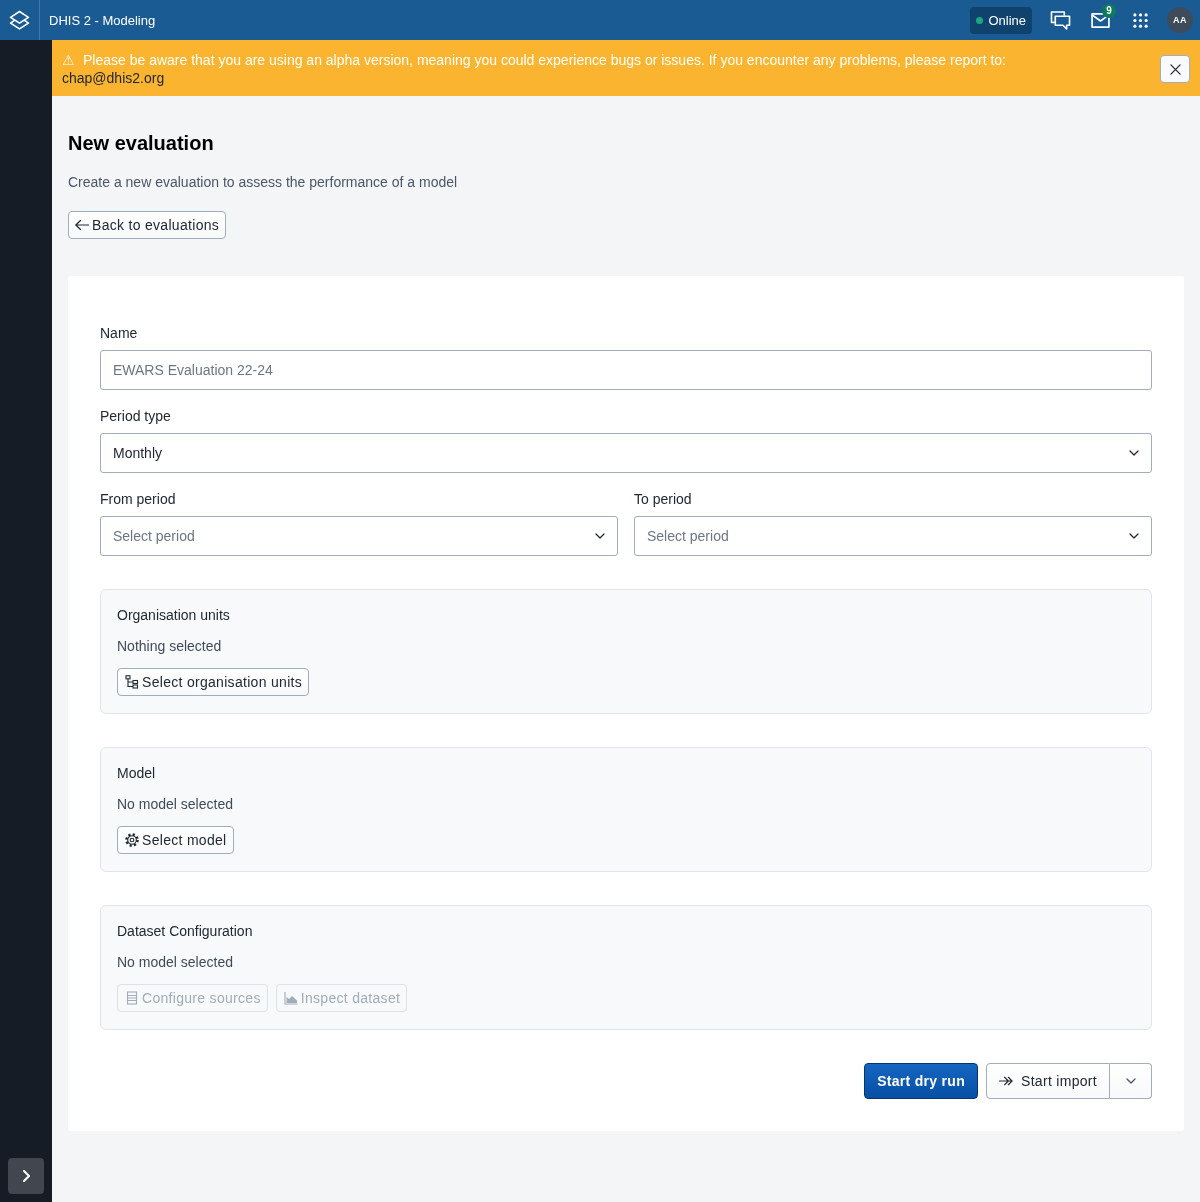 The width and height of the screenshot is (1200, 1202). Describe the element at coordinates (1140, 20) in the screenshot. I see `apps-grid-icon` at that location.